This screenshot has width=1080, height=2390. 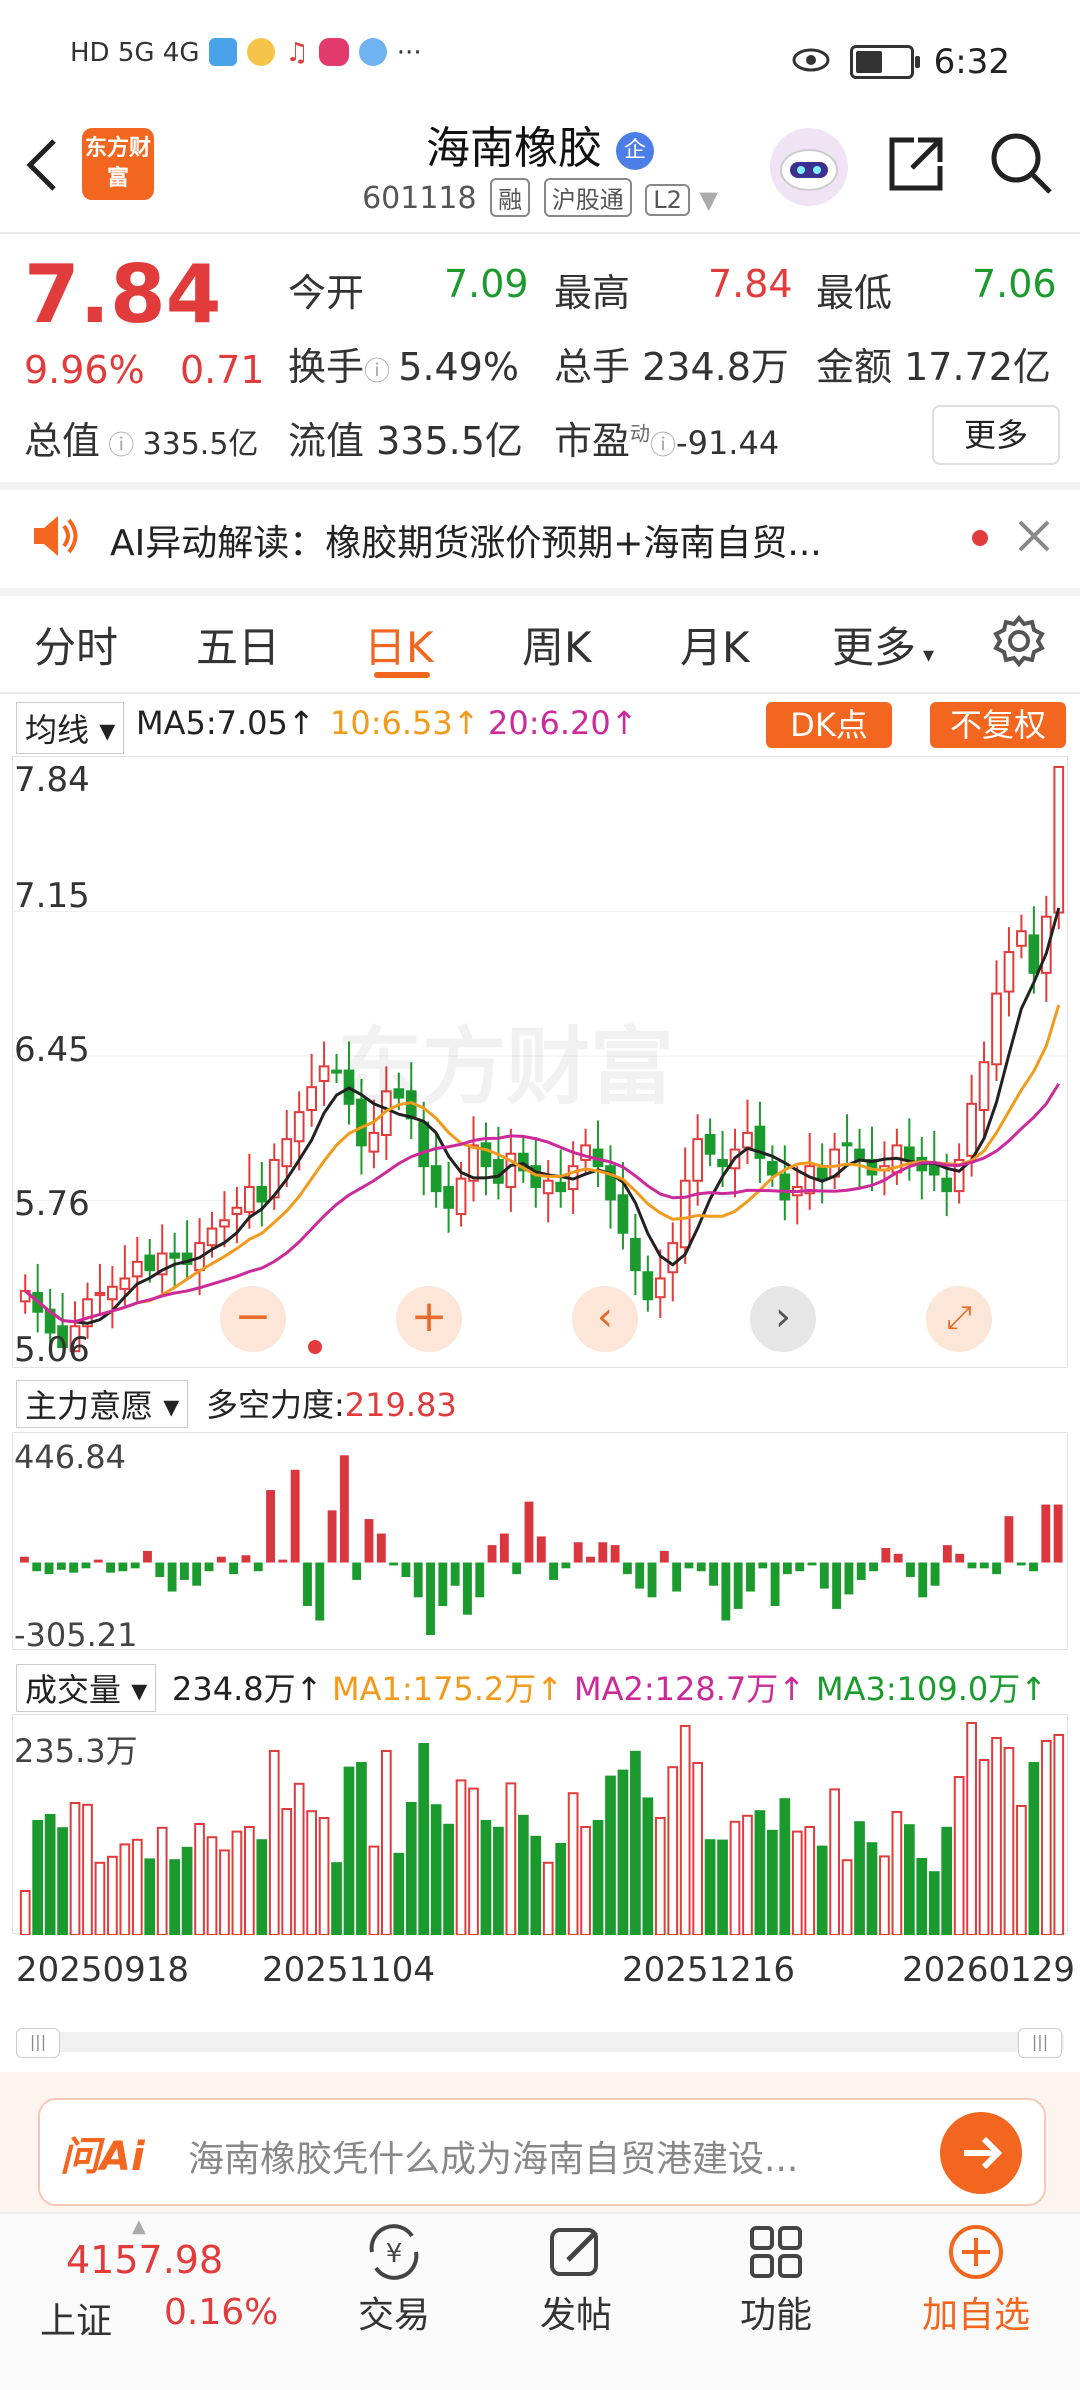 I want to click on caret-down-icon: ▼, so click(x=708, y=200).